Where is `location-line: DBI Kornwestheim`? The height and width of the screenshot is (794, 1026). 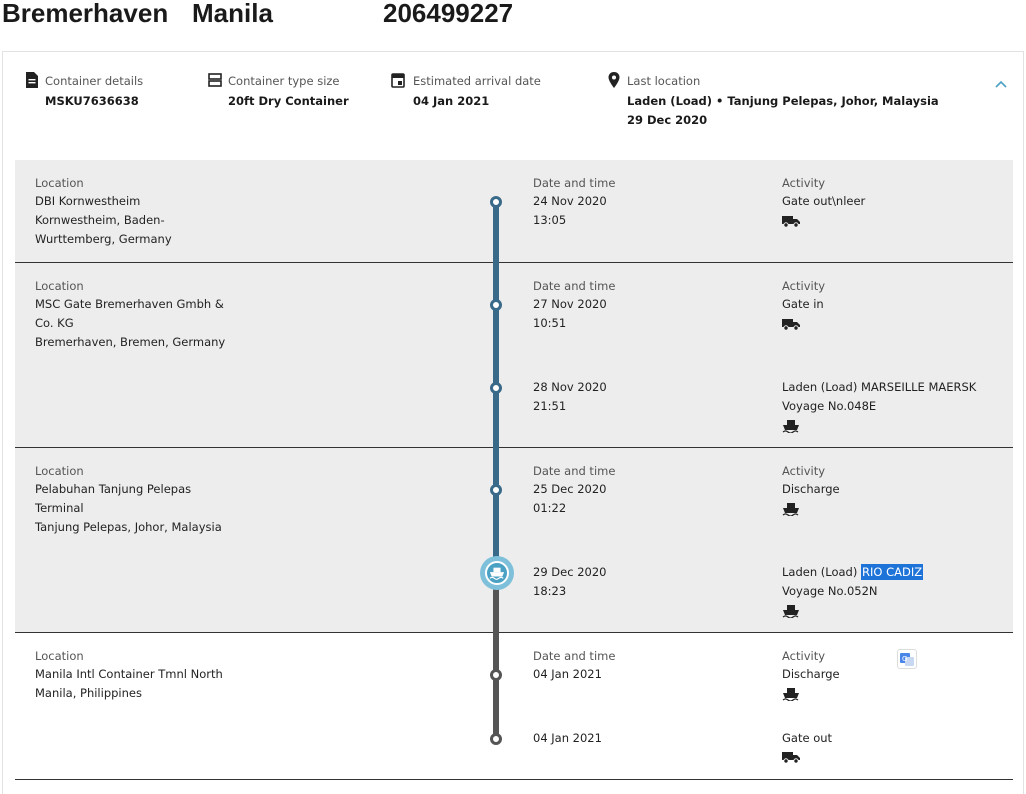 location-line: DBI Kornwestheim is located at coordinates (88, 201).